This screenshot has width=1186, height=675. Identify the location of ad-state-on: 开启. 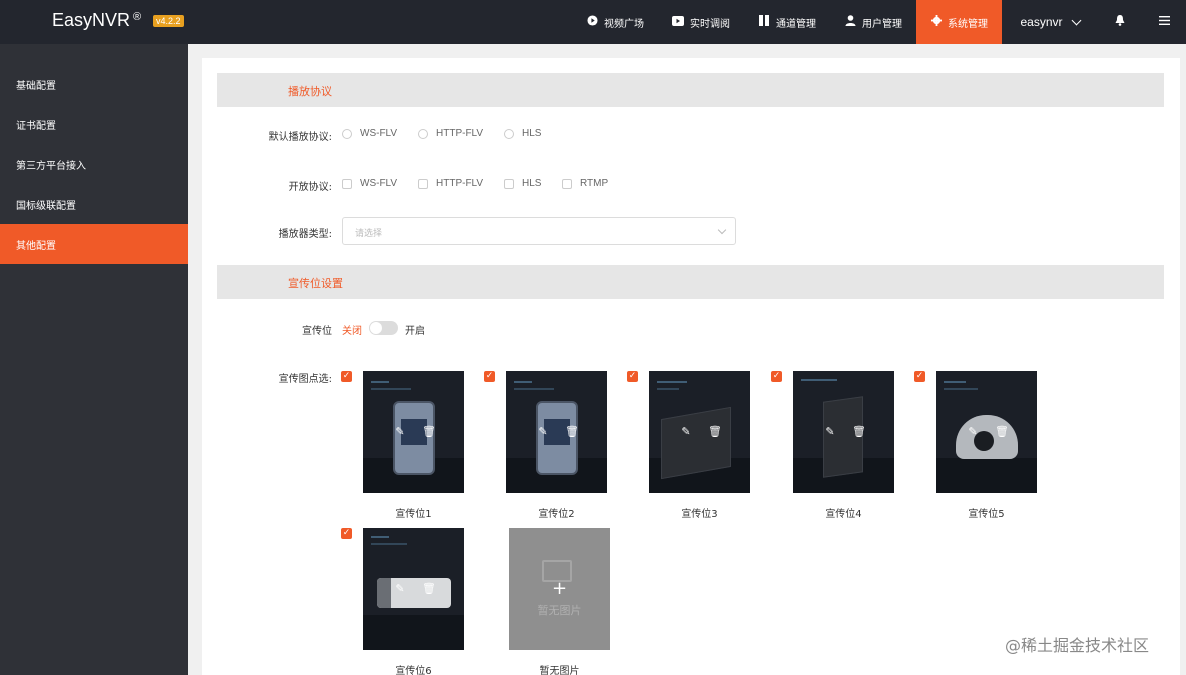
(415, 331).